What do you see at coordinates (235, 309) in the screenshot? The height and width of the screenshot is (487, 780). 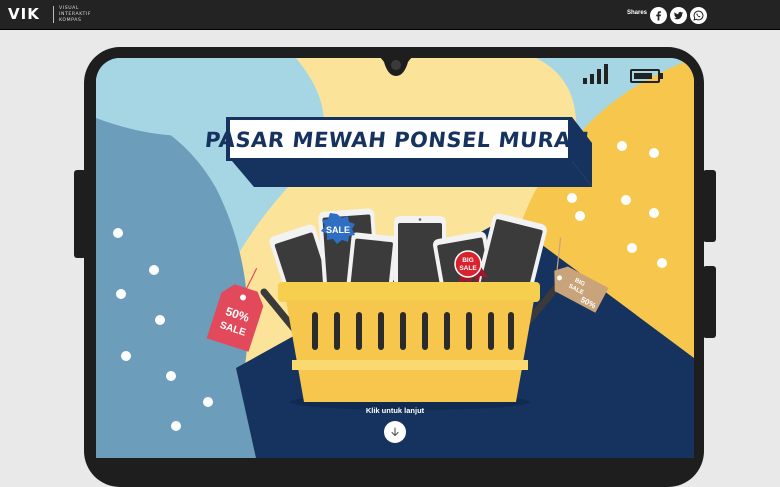 I see `sale-tag-left: 50% SALE` at bounding box center [235, 309].